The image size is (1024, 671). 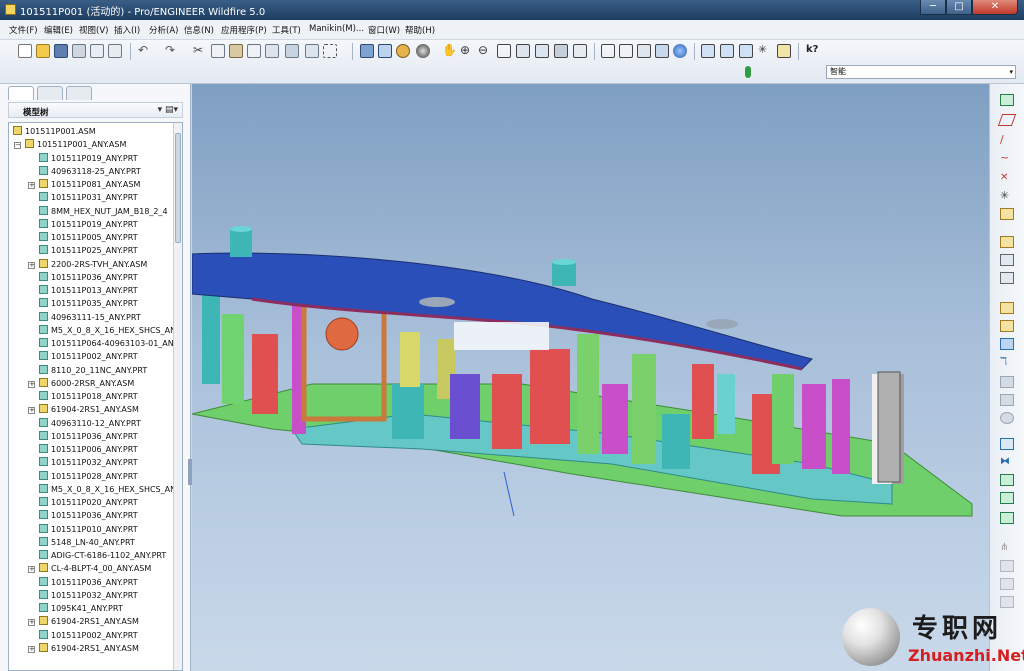 What do you see at coordinates (97, 51) in the screenshot?
I see `email-icon` at bounding box center [97, 51].